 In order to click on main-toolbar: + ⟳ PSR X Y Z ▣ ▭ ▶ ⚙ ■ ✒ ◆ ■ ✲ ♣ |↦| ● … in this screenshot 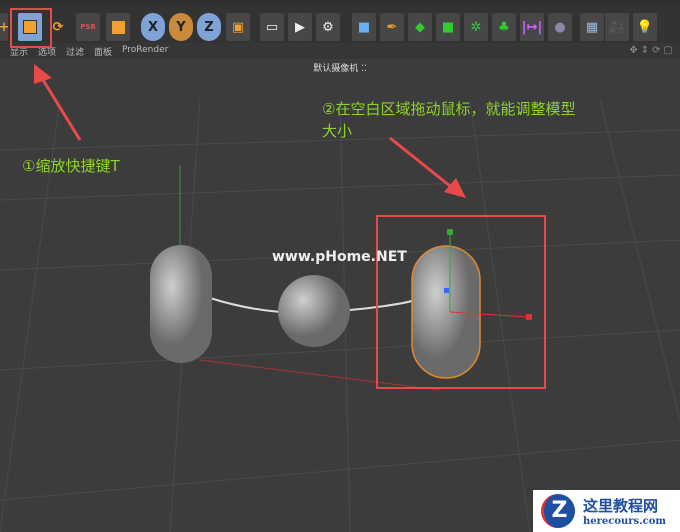, I will do `click(340, 24)`.